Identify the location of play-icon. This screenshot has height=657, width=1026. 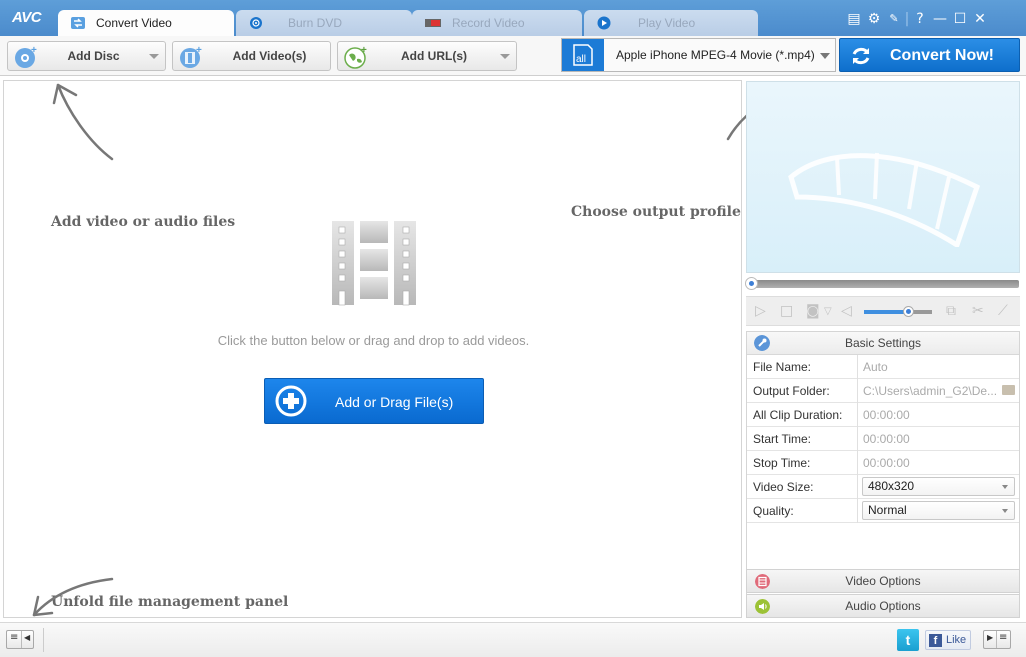
(604, 23).